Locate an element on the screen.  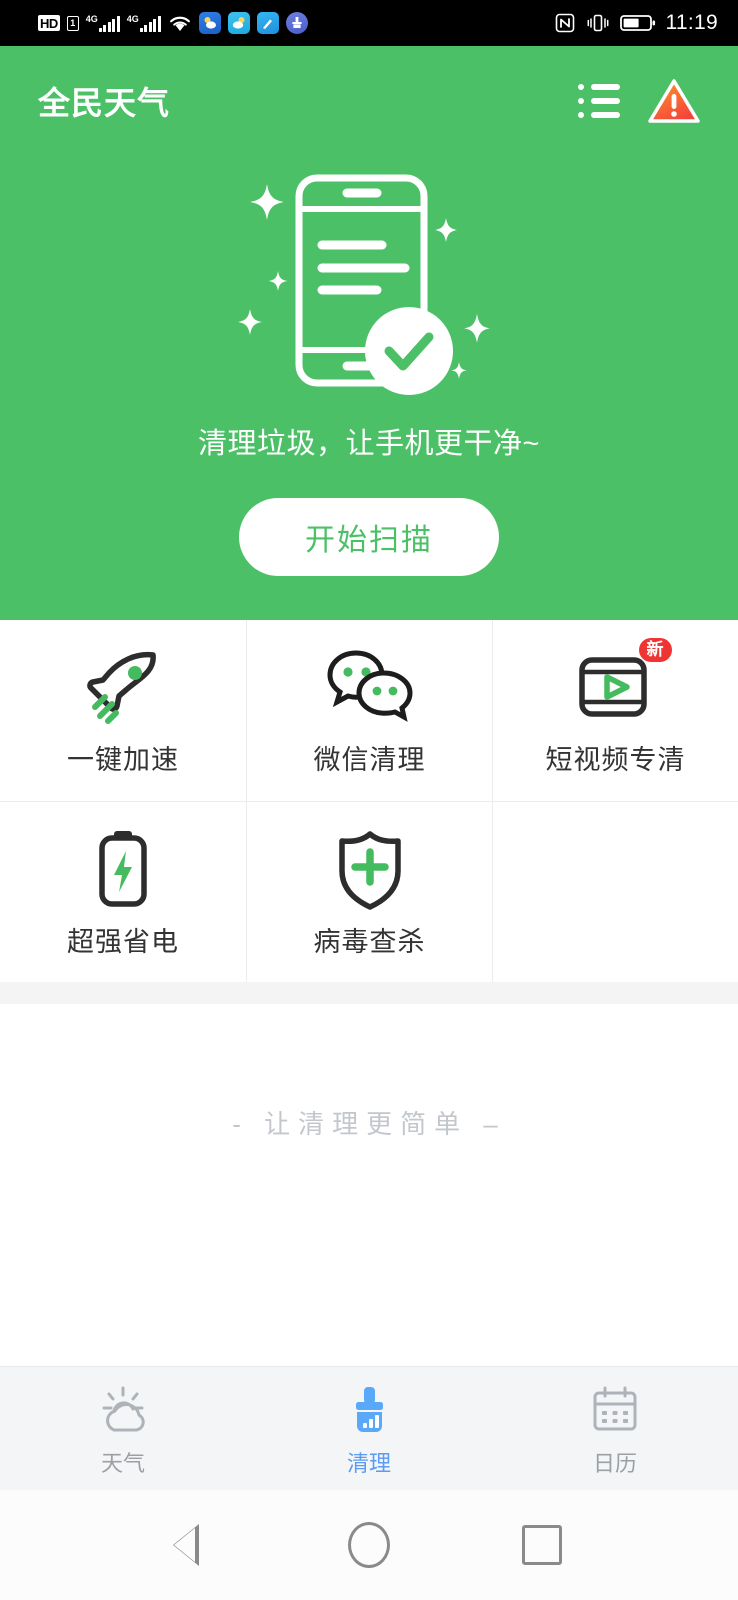
phone-clean-check-illustration is located at coordinates (369, 281).